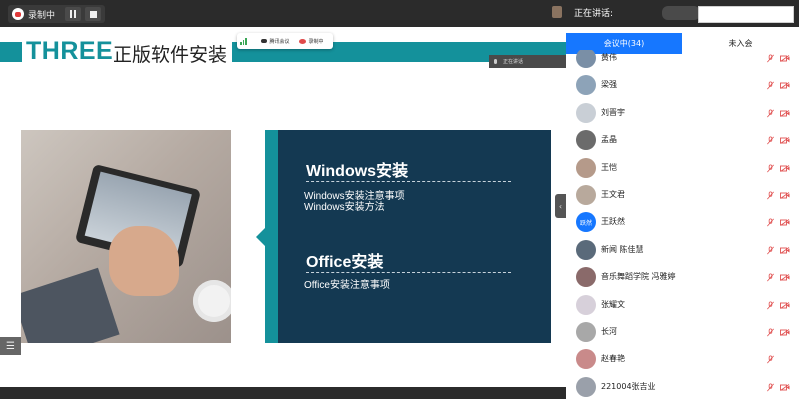 This screenshot has width=799, height=399. What do you see at coordinates (682, 250) in the screenshot?
I see `participant-row: 新闻 陈佳慧` at bounding box center [682, 250].